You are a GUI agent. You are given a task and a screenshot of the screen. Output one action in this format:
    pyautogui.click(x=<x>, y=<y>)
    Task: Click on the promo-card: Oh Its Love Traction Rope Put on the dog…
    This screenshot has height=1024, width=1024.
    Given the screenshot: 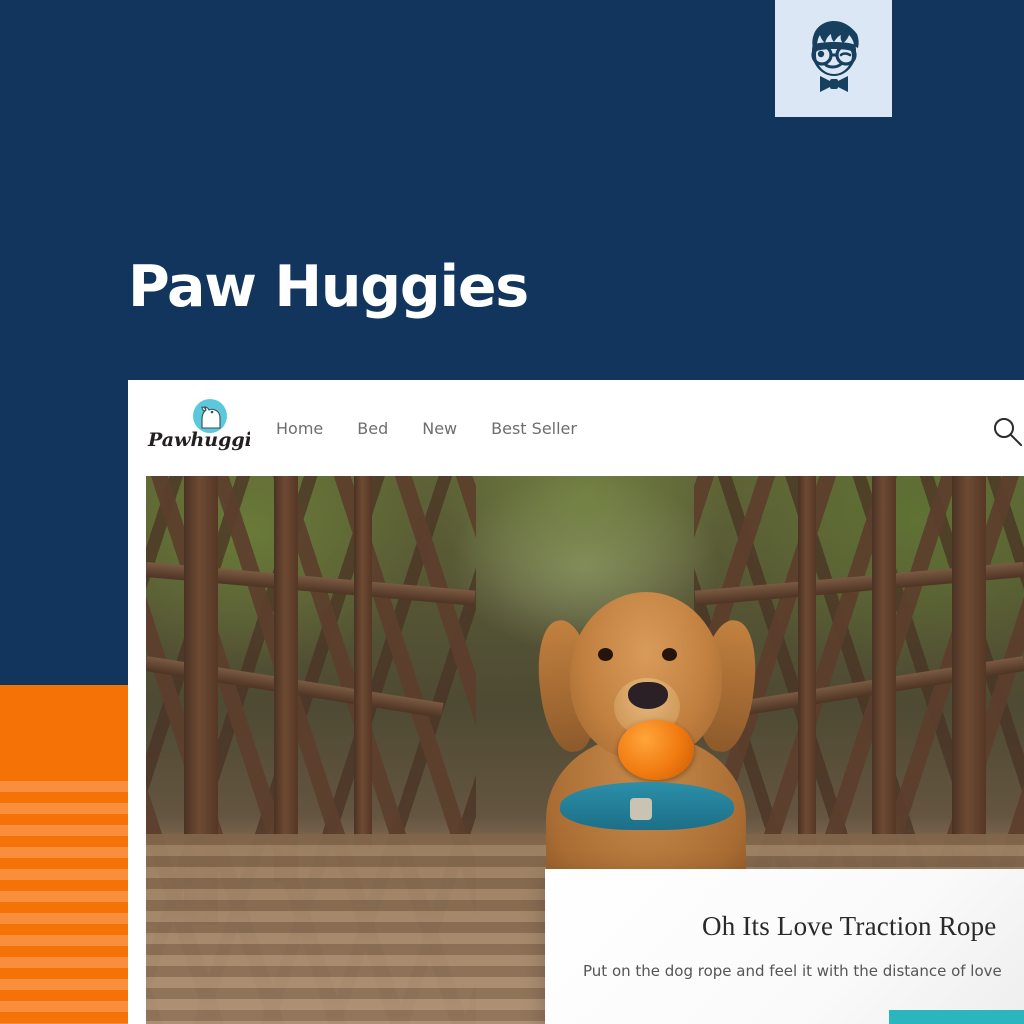 What is the action you would take?
    pyautogui.click(x=784, y=946)
    